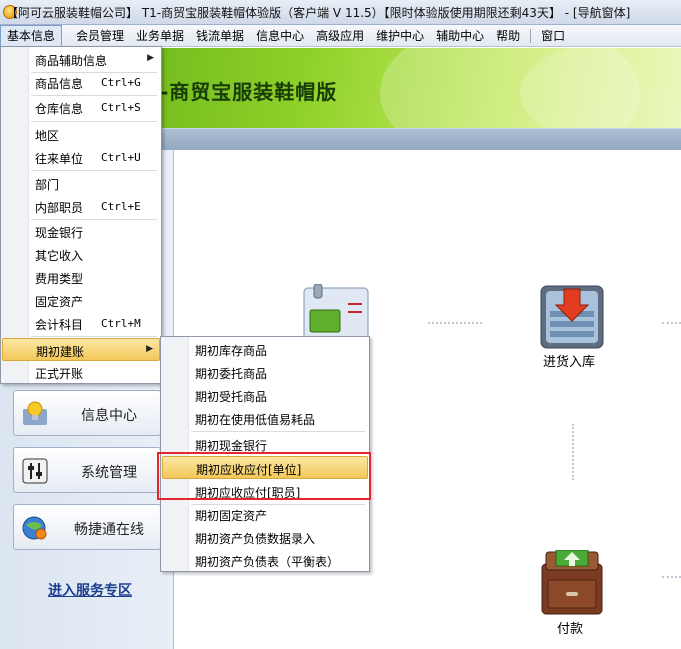 This screenshot has width=681, height=649. Describe the element at coordinates (231, 516) in the screenshot. I see `submenu-item-label: 期初固定资产` at that location.